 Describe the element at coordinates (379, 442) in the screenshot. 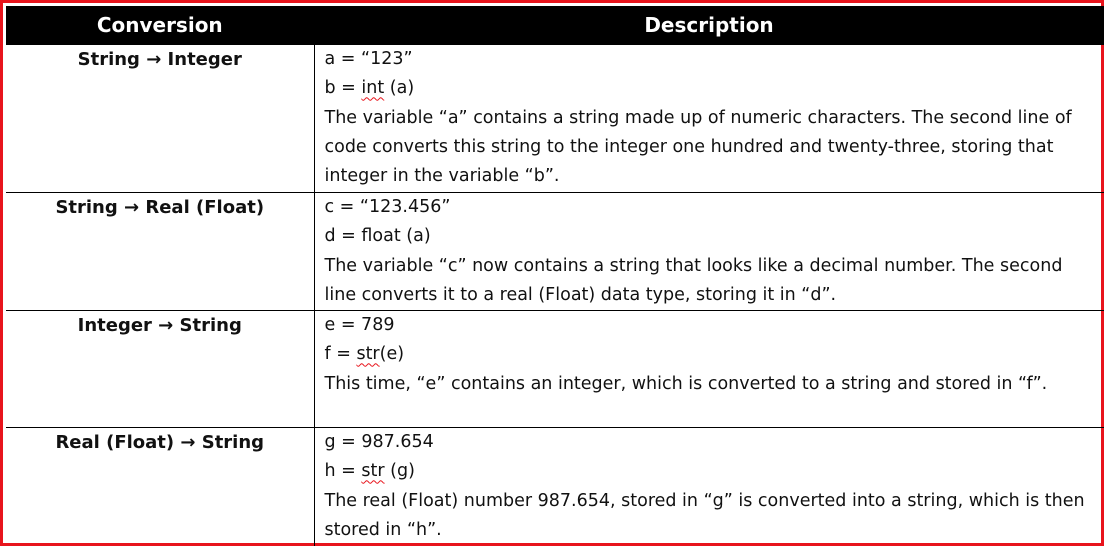

I see `code-line: g = 987.654` at that location.